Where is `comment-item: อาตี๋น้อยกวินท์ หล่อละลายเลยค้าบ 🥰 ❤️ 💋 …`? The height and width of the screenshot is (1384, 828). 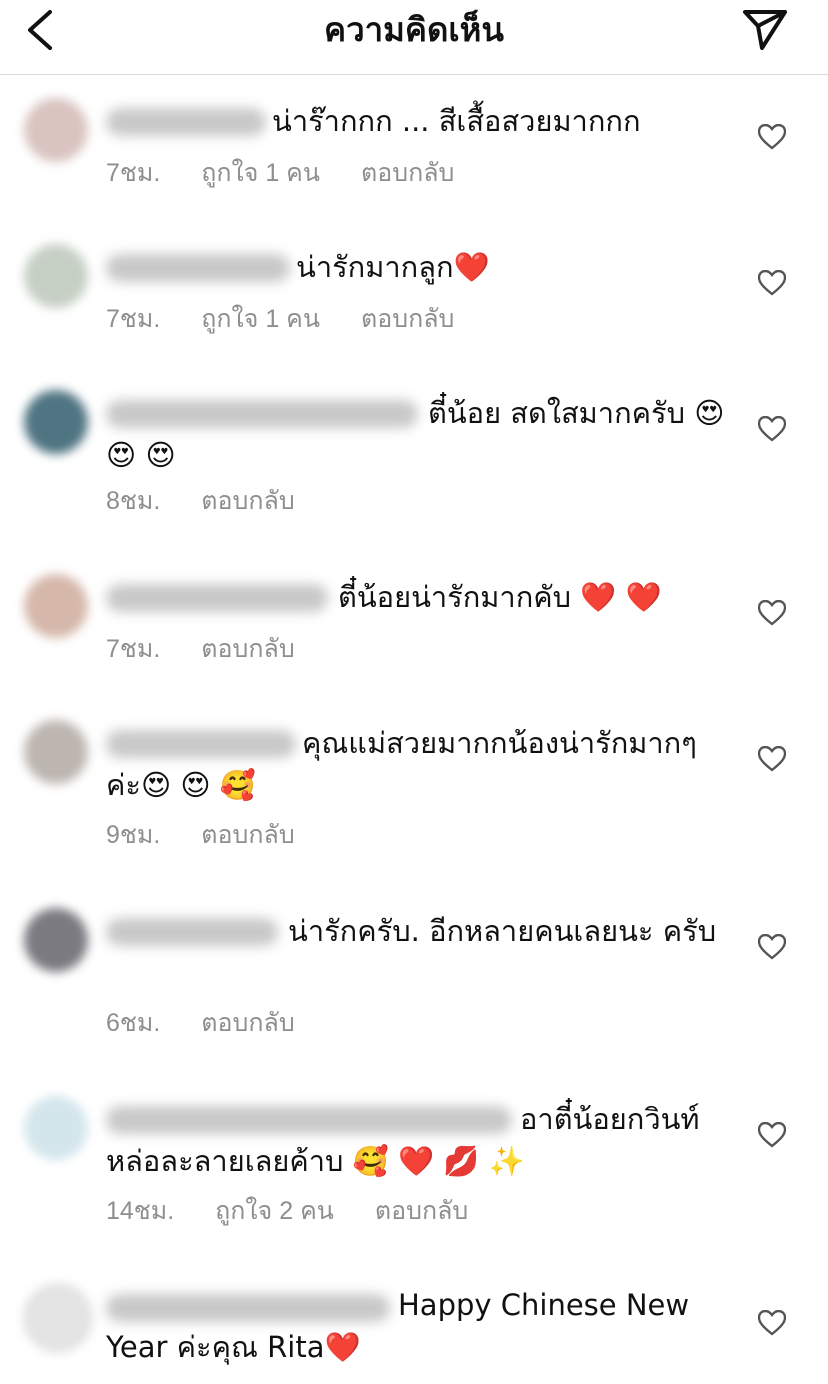 comment-item: อาตี๋น้อยกวินท์ หล่อละลายเลยค้าบ 🥰 ❤️ 💋 … is located at coordinates (414, 1159).